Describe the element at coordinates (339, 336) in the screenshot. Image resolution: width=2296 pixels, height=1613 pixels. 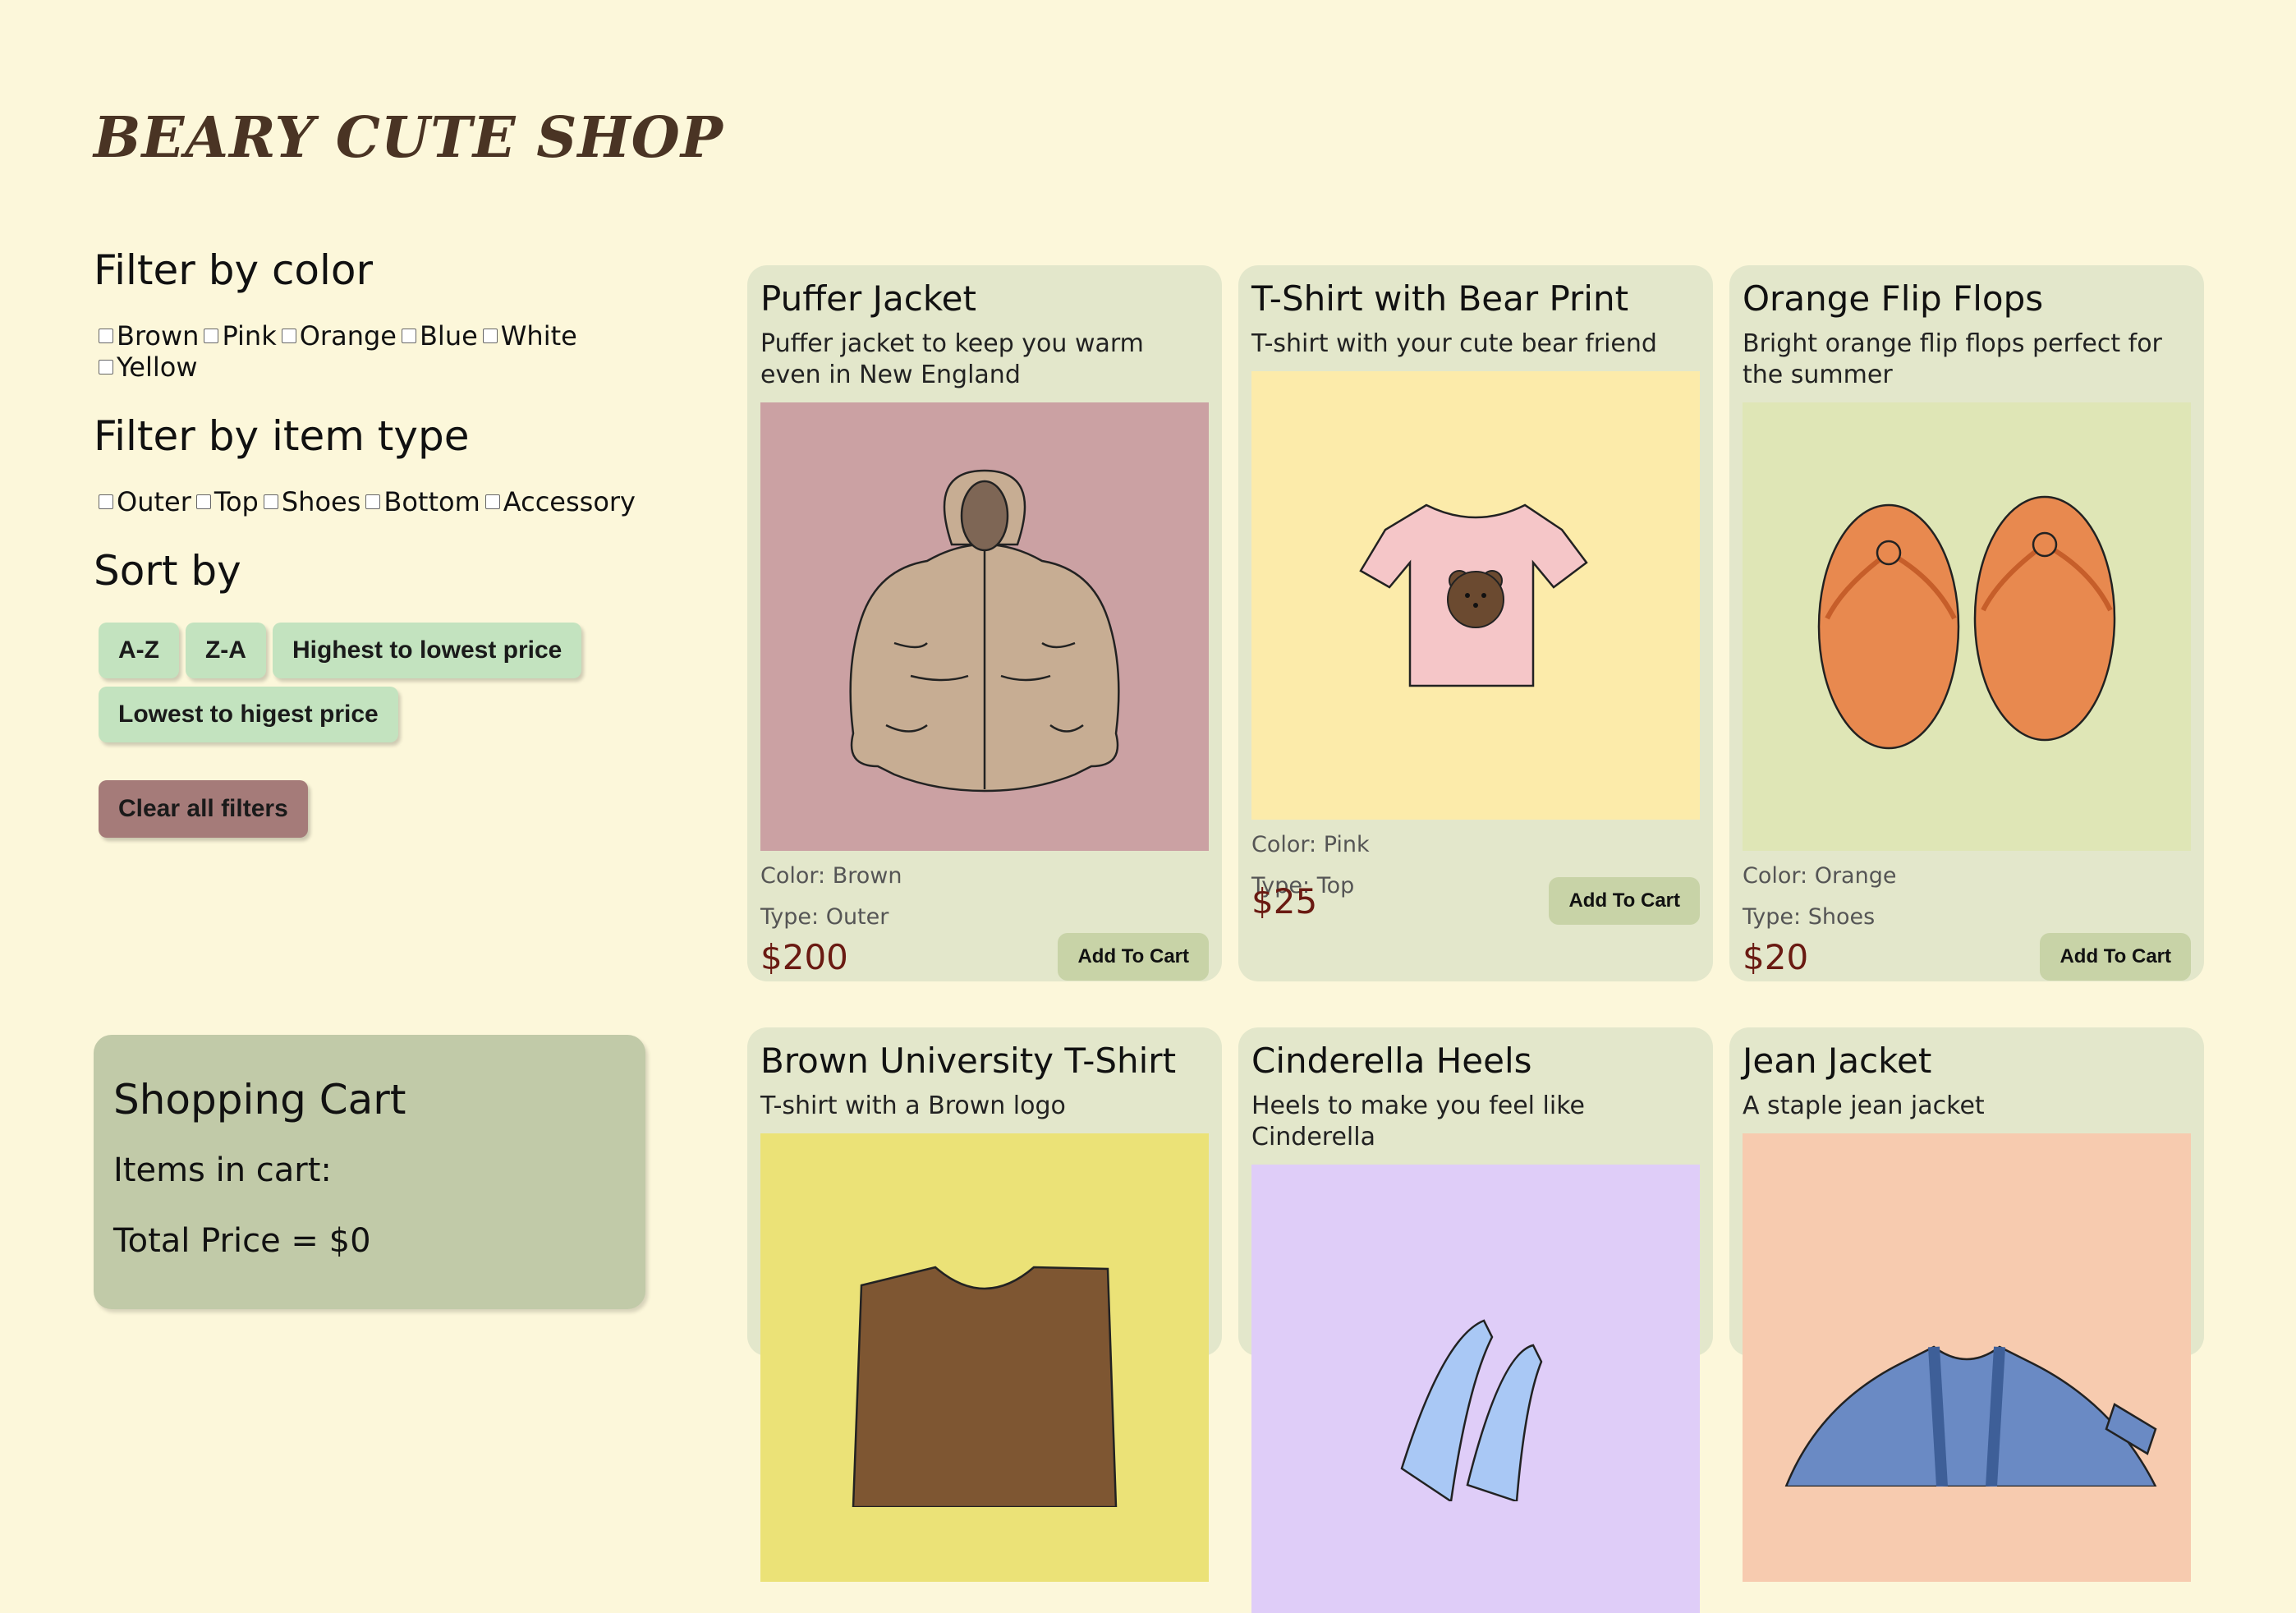
I see `color-option-orange: Orange` at that location.